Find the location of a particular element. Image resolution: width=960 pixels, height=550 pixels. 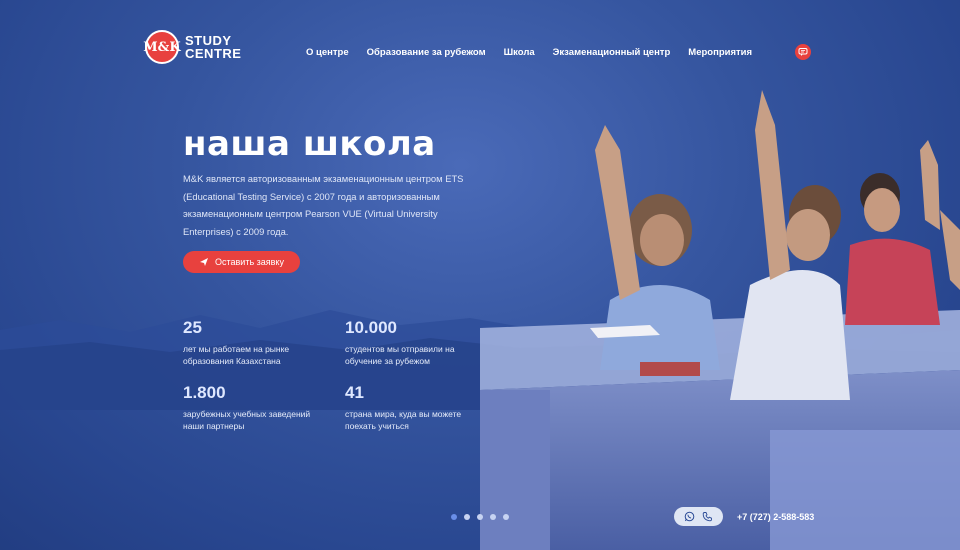

nav-item-about: О центре is located at coordinates (327, 52).